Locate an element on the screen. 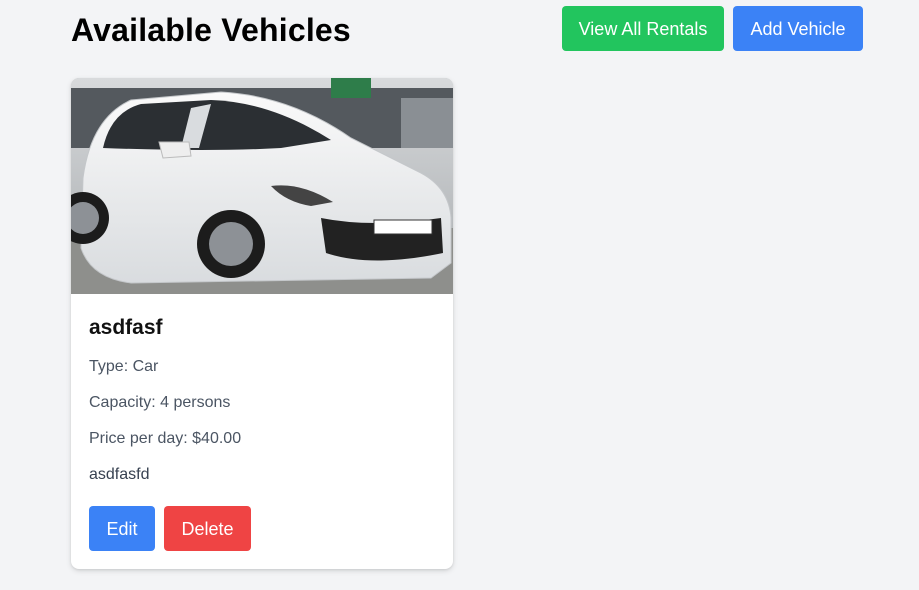  edit-button: Edit is located at coordinates (122, 528).